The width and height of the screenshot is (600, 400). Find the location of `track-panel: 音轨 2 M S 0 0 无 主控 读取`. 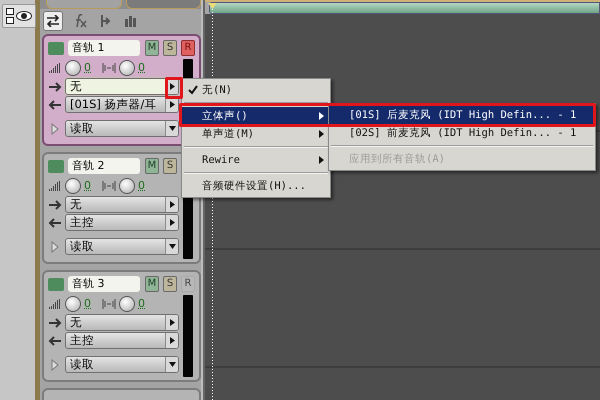

track-panel: 音轨 2 M S 0 0 无 主控 读取 is located at coordinates (121, 208).